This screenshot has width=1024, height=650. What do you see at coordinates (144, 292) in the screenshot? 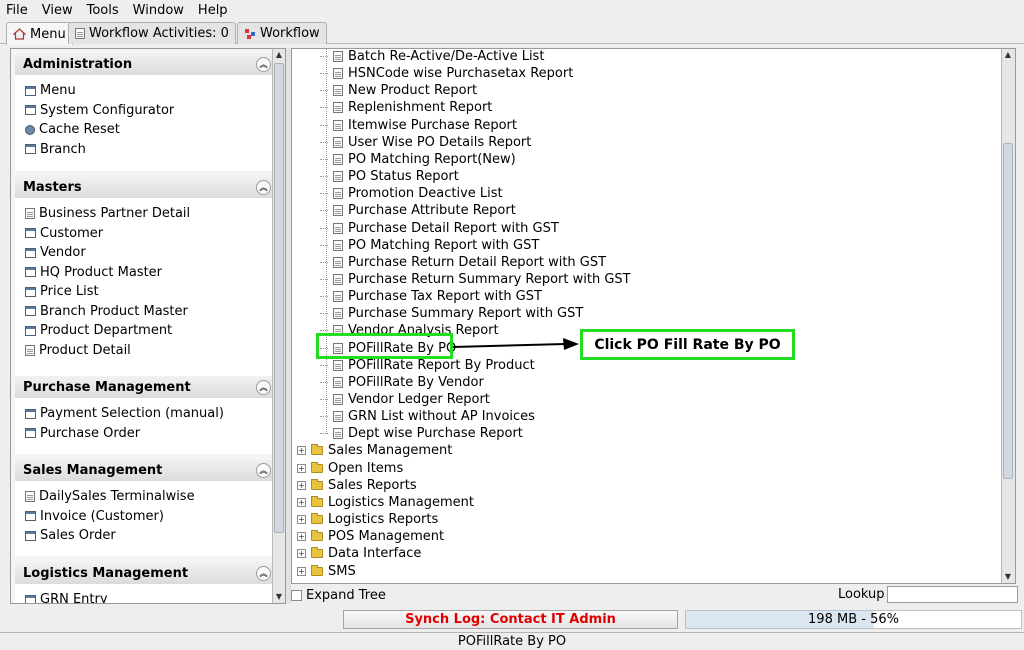
I see `sidebar-item-price-list: Price List` at bounding box center [144, 292].